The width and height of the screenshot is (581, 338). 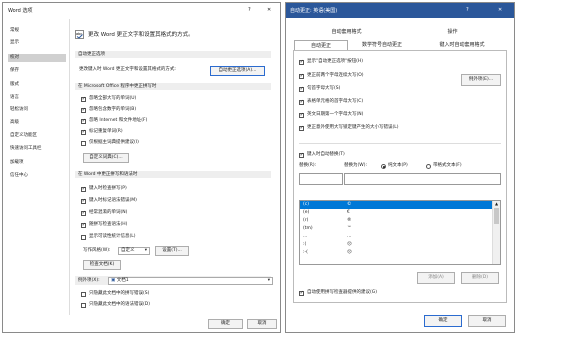 What do you see at coordinates (83, 132) in the screenshot?
I see `flag-repeated-checkbox` at bounding box center [83, 132].